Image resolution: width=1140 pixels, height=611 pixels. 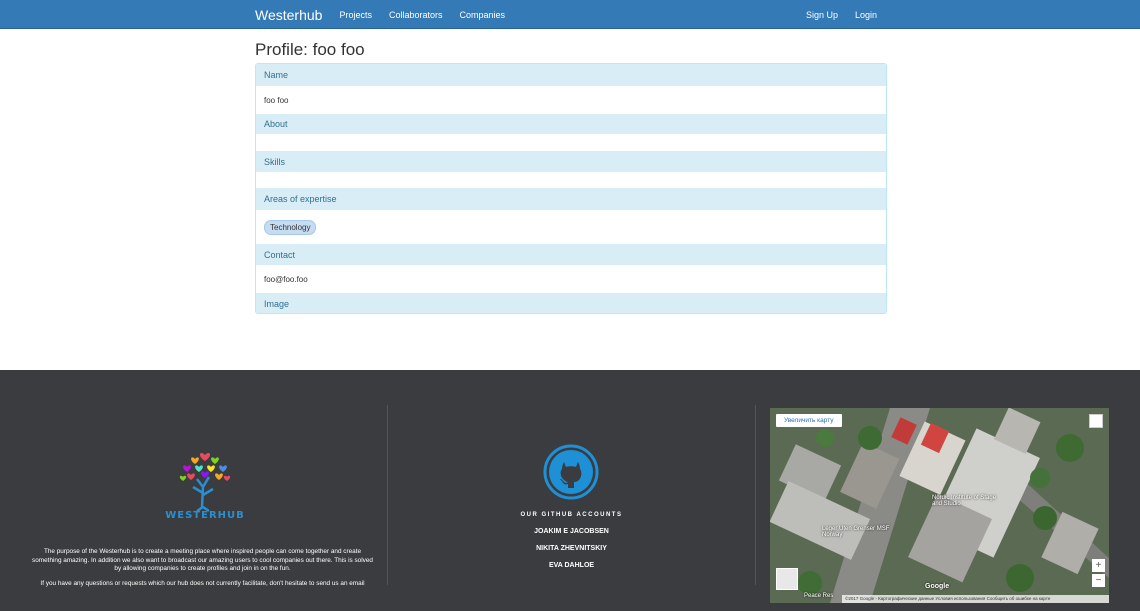 I want to click on expertise-body: Technology, so click(x=571, y=227).